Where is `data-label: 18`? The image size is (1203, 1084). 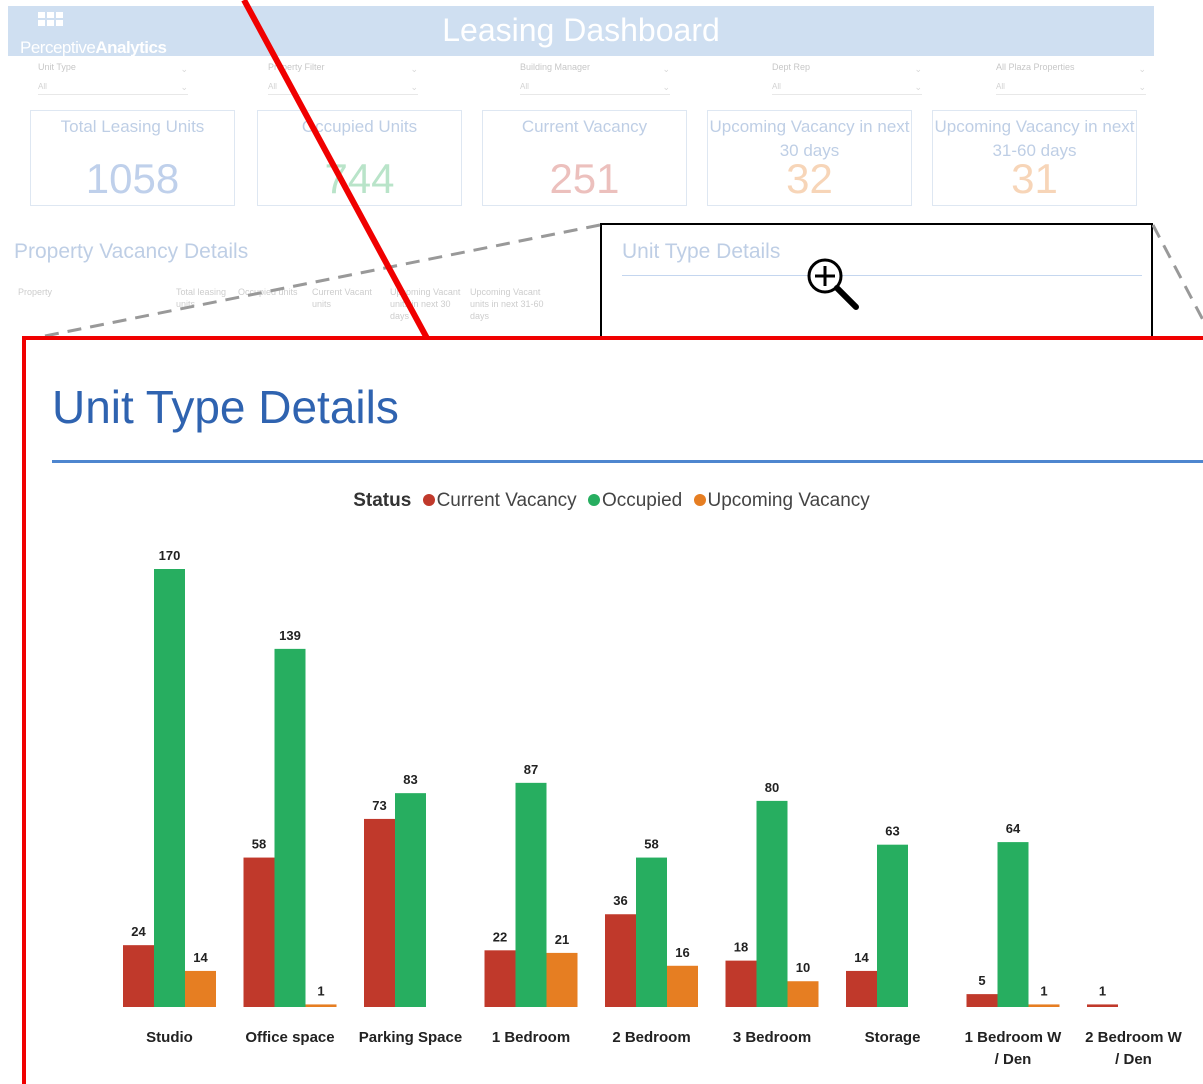 data-label: 18 is located at coordinates (741, 947).